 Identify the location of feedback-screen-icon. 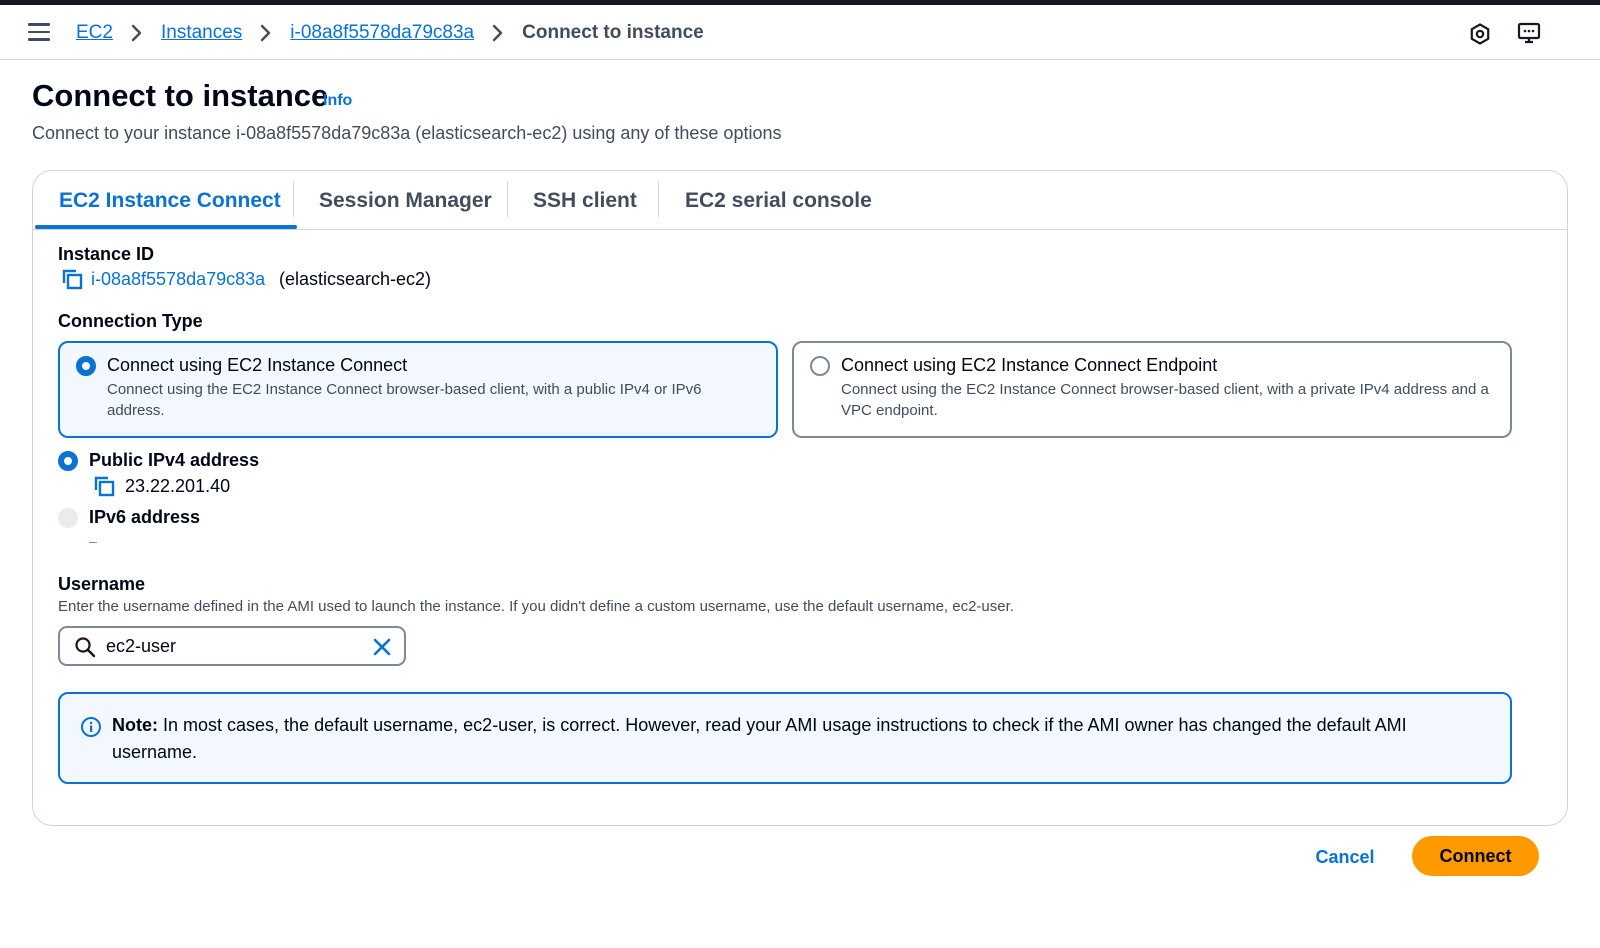
(1529, 34).